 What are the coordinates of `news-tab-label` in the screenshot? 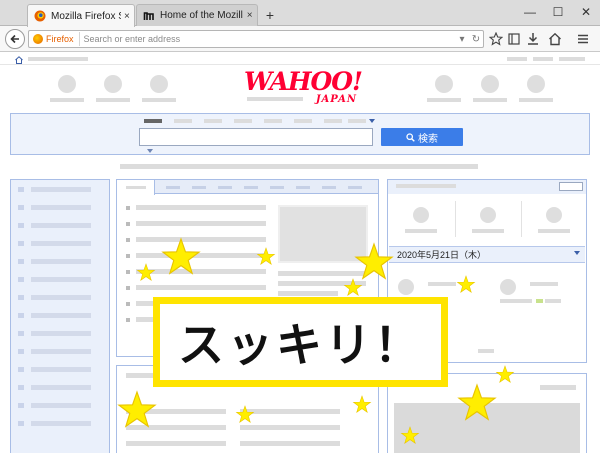 It's located at (136, 187).